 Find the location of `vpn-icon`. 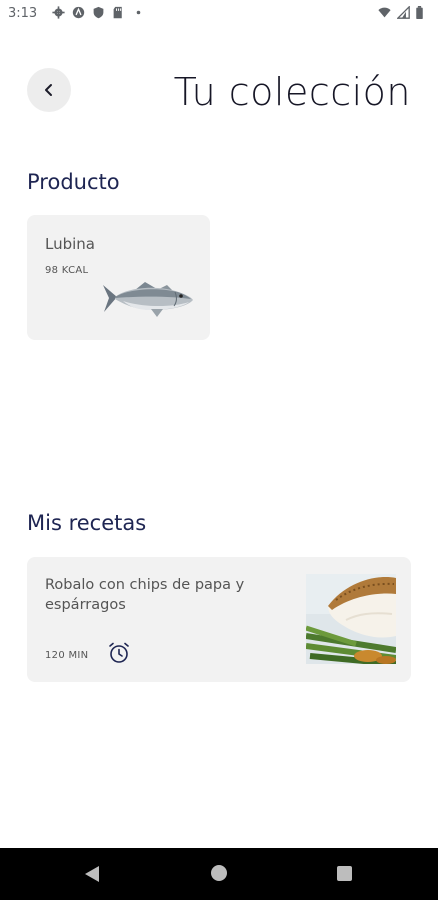

vpn-icon is located at coordinates (78, 12).